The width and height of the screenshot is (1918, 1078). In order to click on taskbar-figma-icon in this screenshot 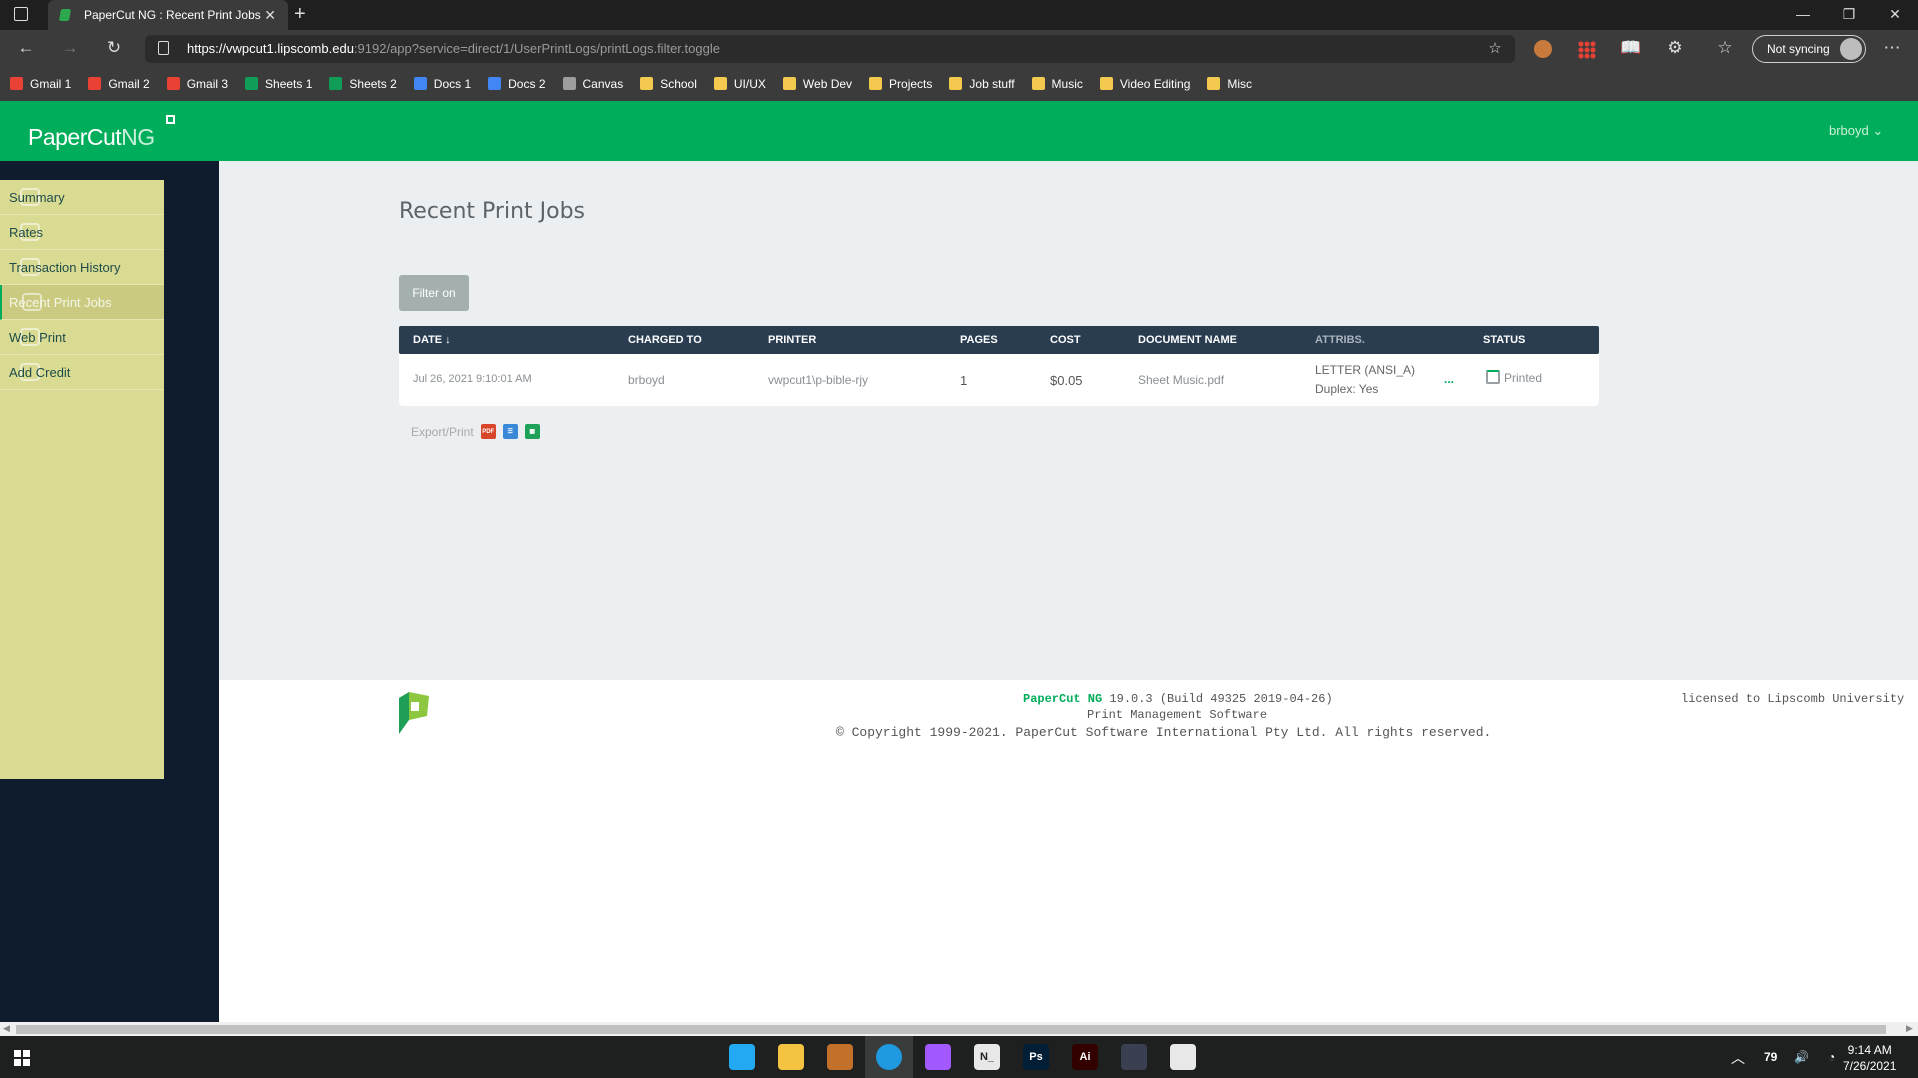, I will do `click(938, 1057)`.